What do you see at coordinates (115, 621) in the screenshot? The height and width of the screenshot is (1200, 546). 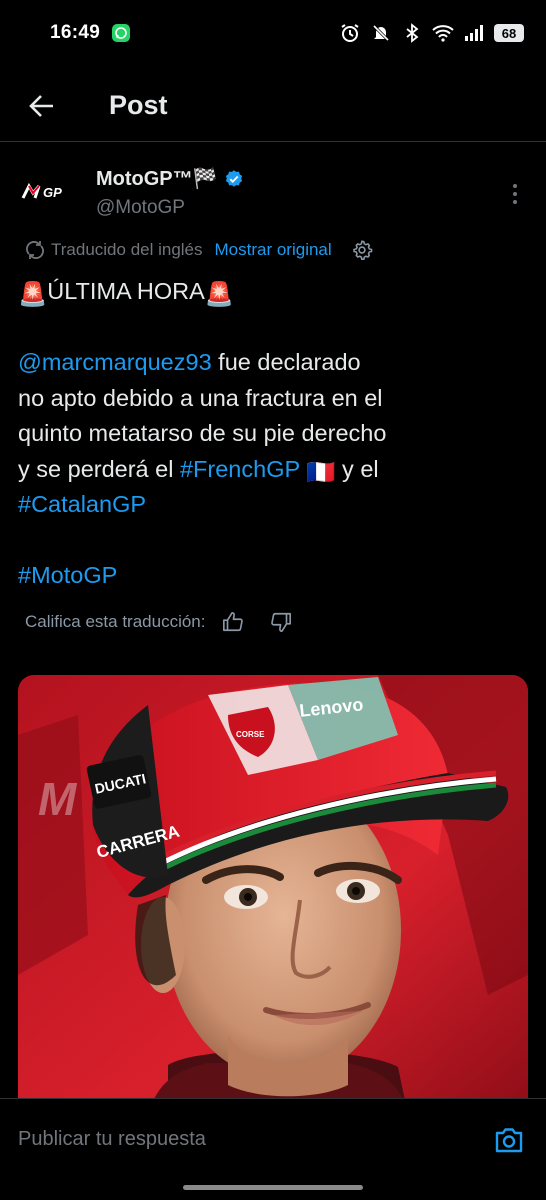 I see `rate-translation-label: Califica esta traducción:` at bounding box center [115, 621].